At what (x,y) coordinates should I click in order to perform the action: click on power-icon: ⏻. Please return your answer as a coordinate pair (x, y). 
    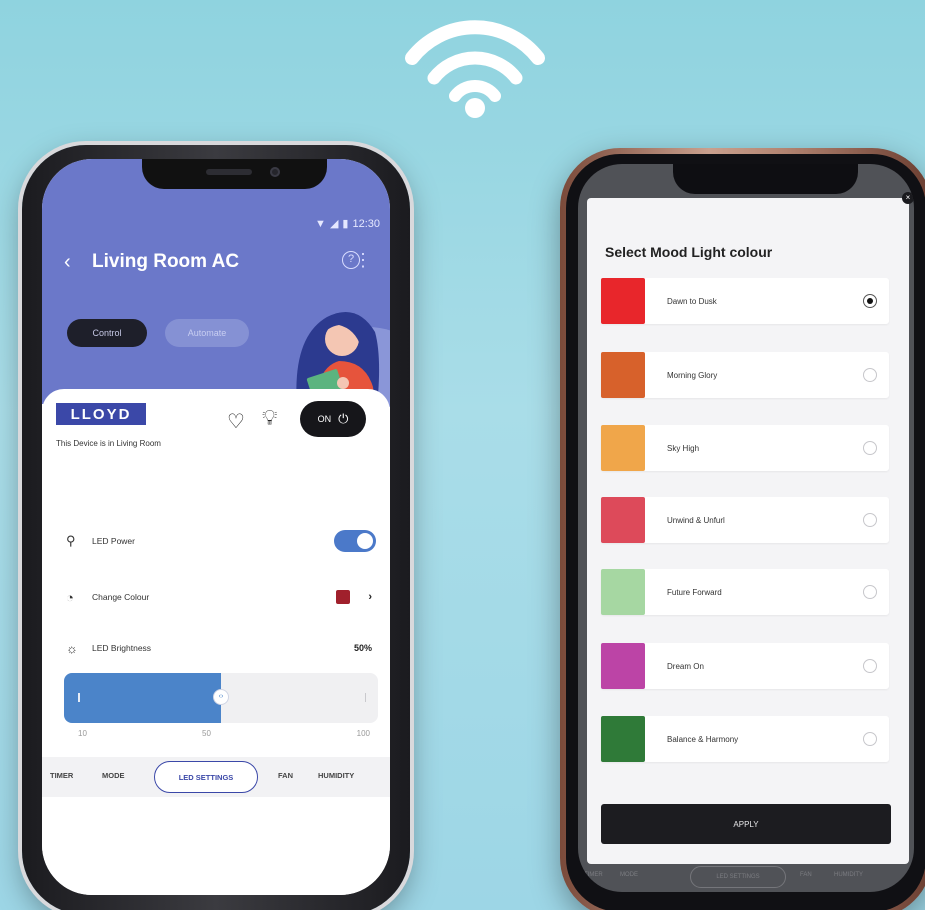
    Looking at the image, I should click on (343, 418).